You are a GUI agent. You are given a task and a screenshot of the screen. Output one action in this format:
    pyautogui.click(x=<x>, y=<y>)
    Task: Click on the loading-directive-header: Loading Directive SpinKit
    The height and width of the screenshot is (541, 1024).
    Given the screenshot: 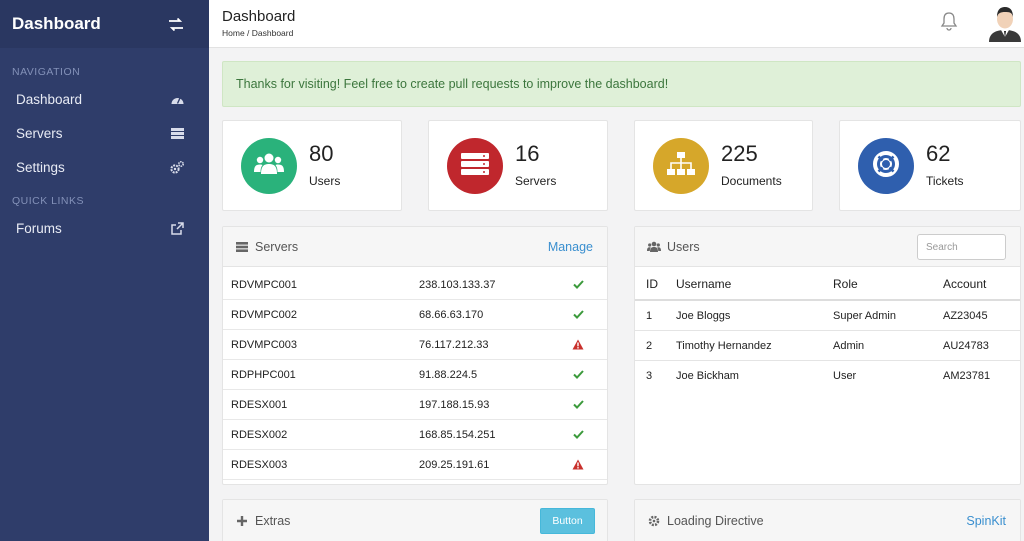 What is the action you would take?
    pyautogui.click(x=827, y=520)
    